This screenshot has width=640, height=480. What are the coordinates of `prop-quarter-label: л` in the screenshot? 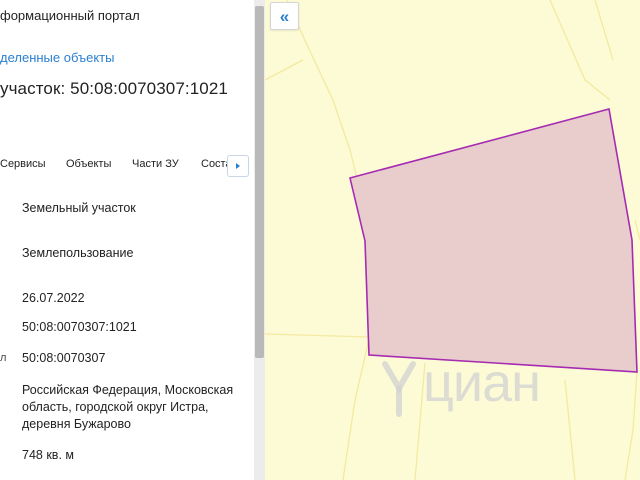 It's located at (3, 358).